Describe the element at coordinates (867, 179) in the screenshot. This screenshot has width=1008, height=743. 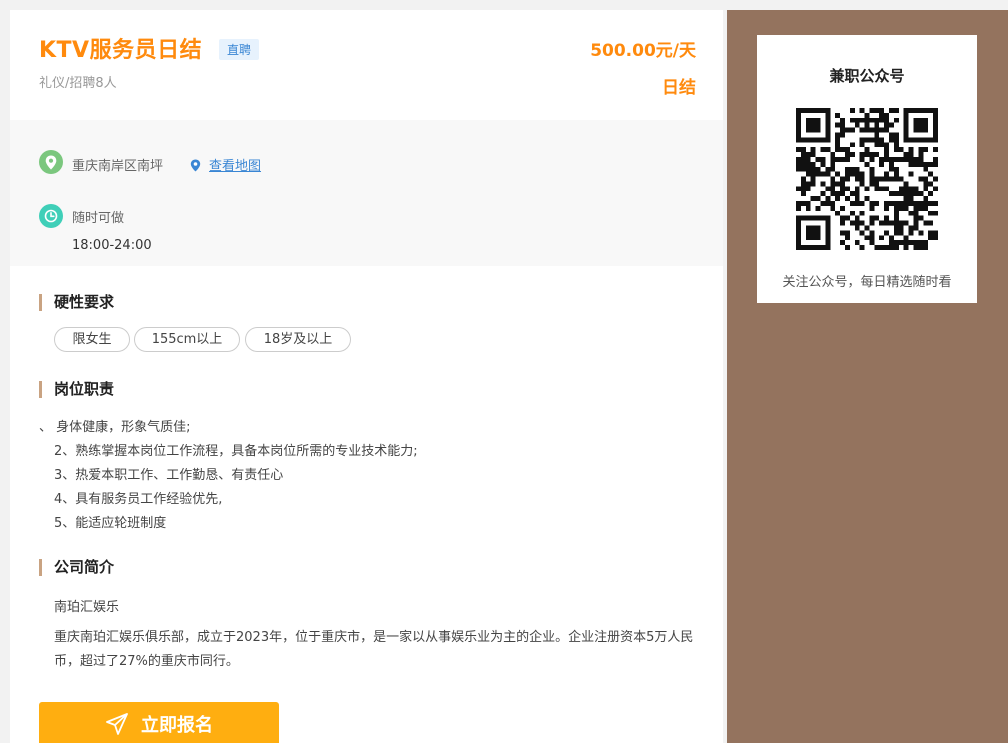
I see `qr-code` at that location.